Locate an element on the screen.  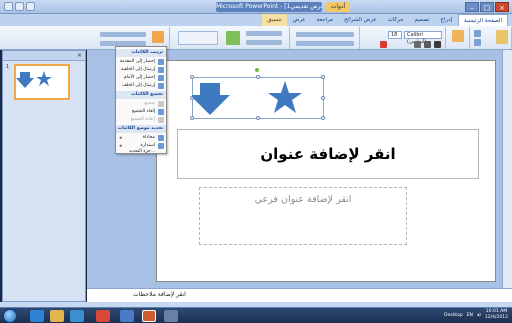
volume-icon: ◂) is located at coordinates (479, 315).